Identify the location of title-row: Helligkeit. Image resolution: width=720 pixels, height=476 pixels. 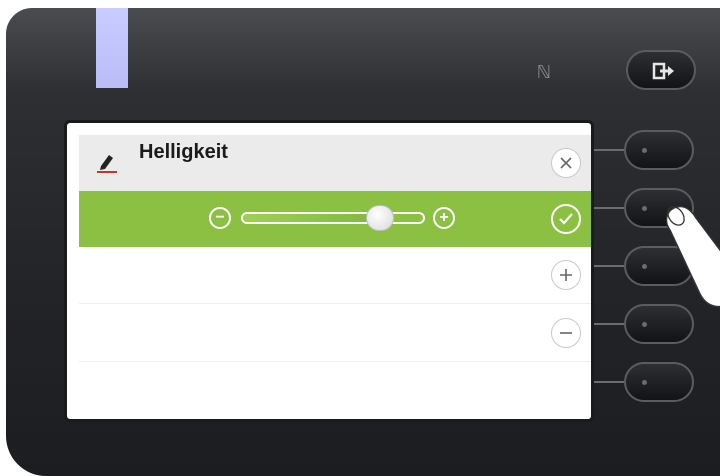
(335, 163).